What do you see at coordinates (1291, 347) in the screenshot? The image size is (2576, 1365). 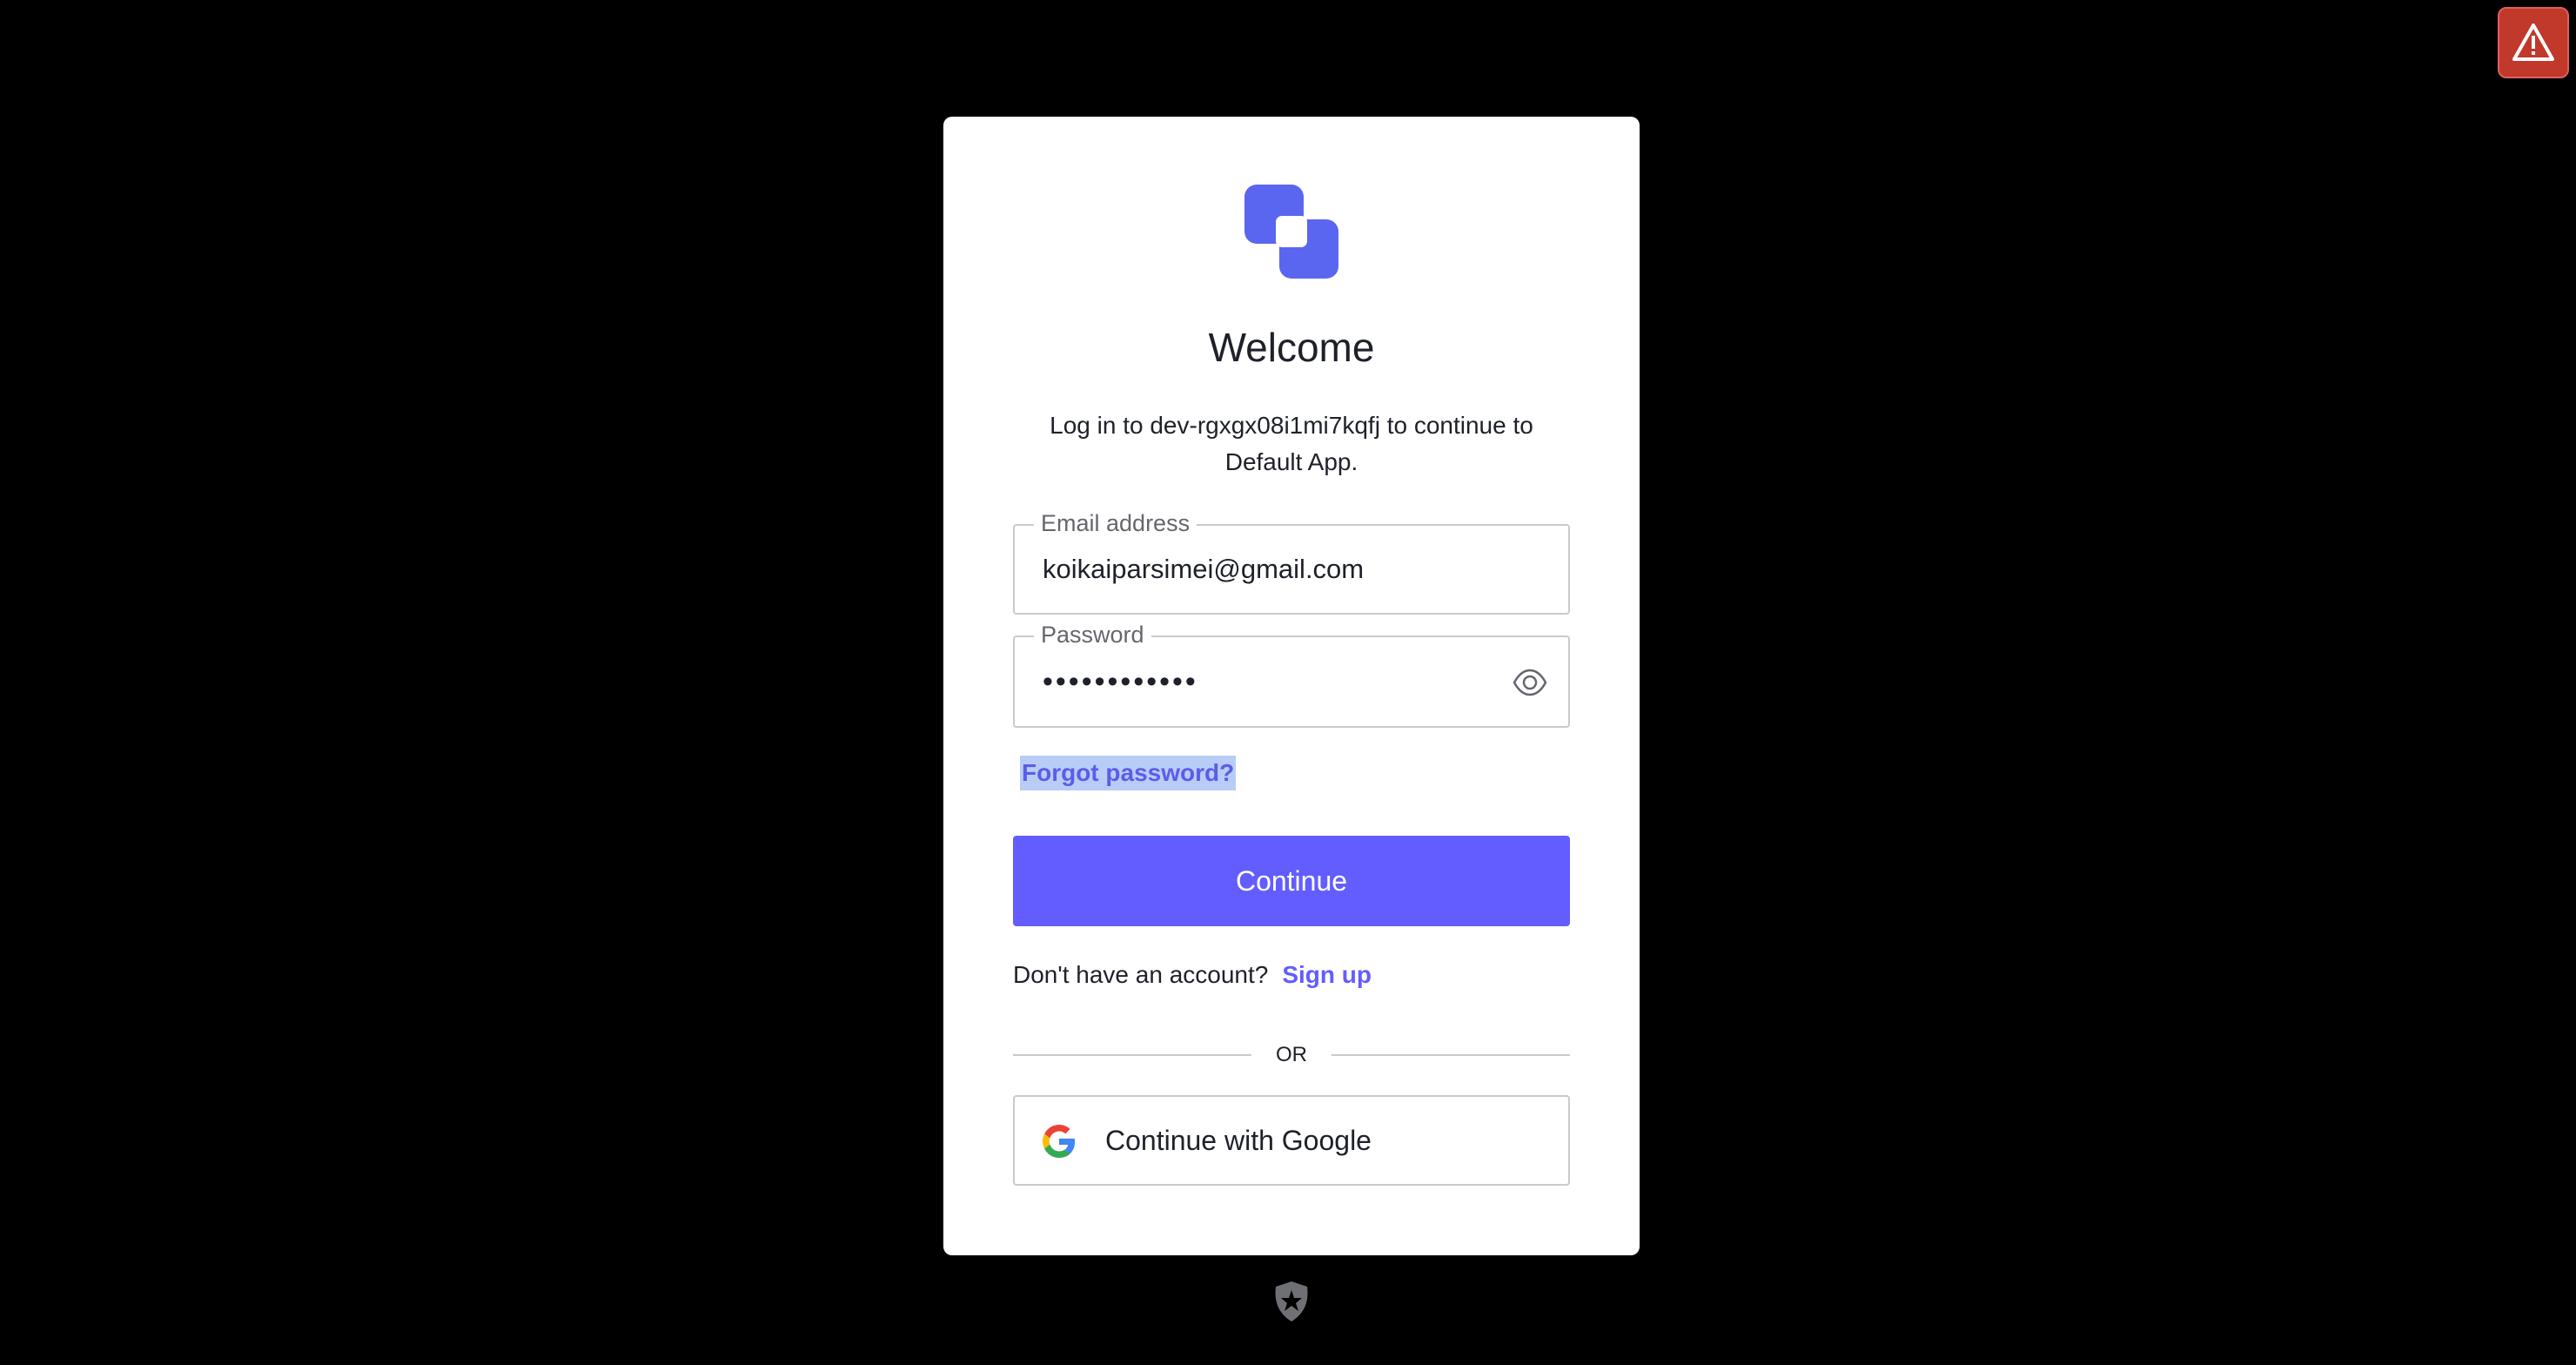 I see `page-title: Welcome` at bounding box center [1291, 347].